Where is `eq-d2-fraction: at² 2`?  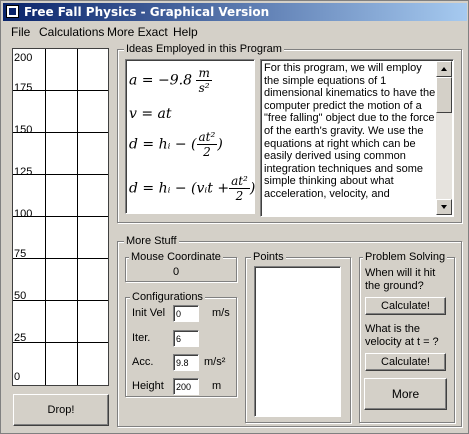
eq-d2-fraction: at² 2 is located at coordinates (239, 188).